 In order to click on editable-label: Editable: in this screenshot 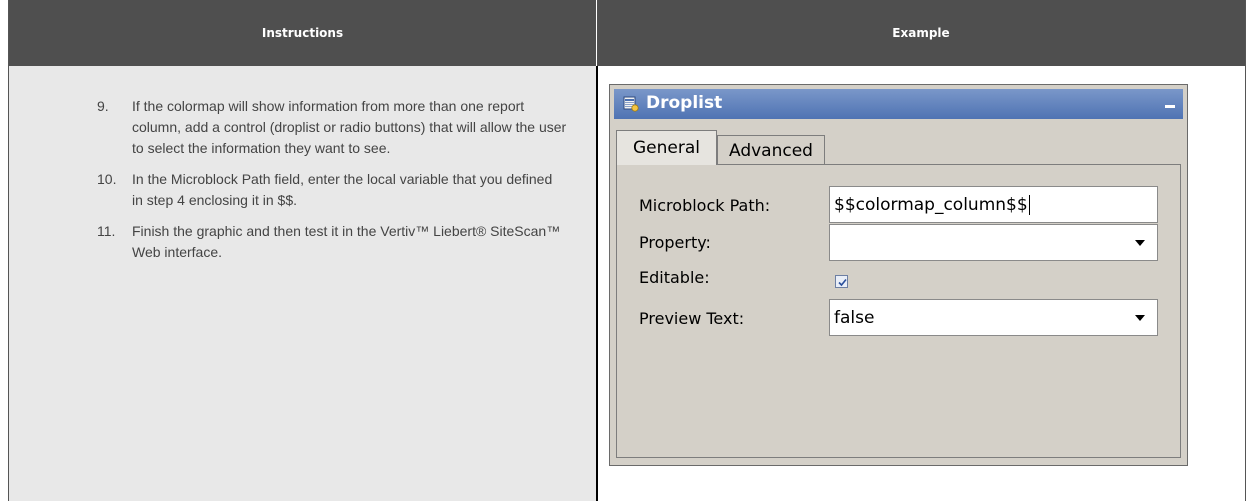, I will do `click(674, 277)`.